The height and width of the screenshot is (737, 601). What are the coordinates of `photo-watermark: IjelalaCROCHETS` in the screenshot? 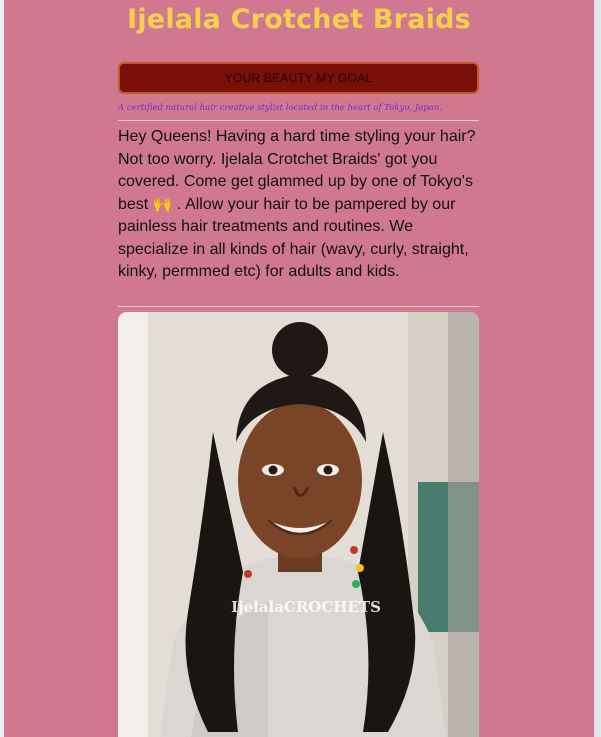 It's located at (306, 607).